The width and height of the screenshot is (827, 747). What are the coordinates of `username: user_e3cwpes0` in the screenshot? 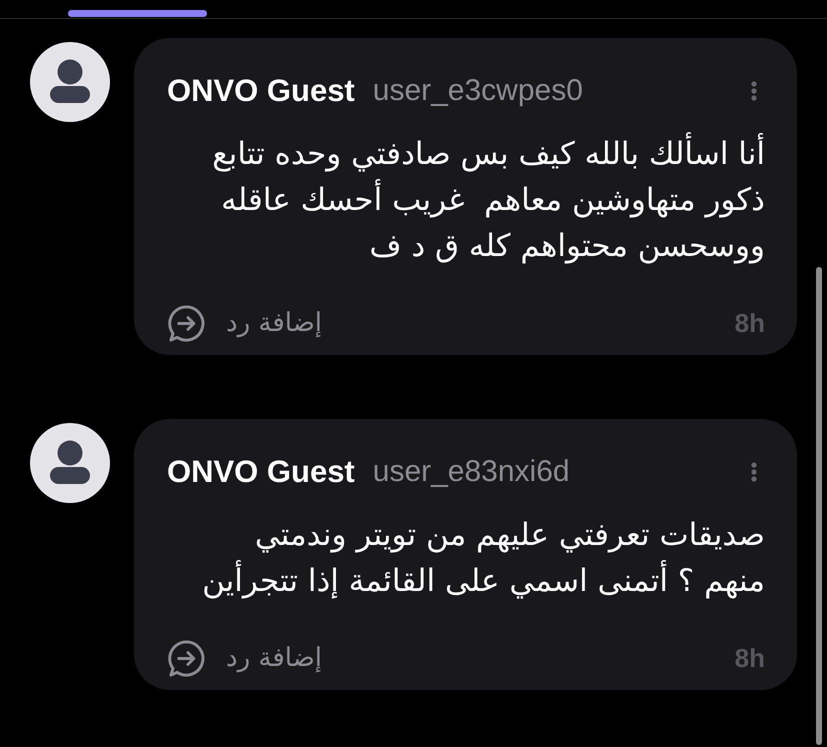 It's located at (477, 91).